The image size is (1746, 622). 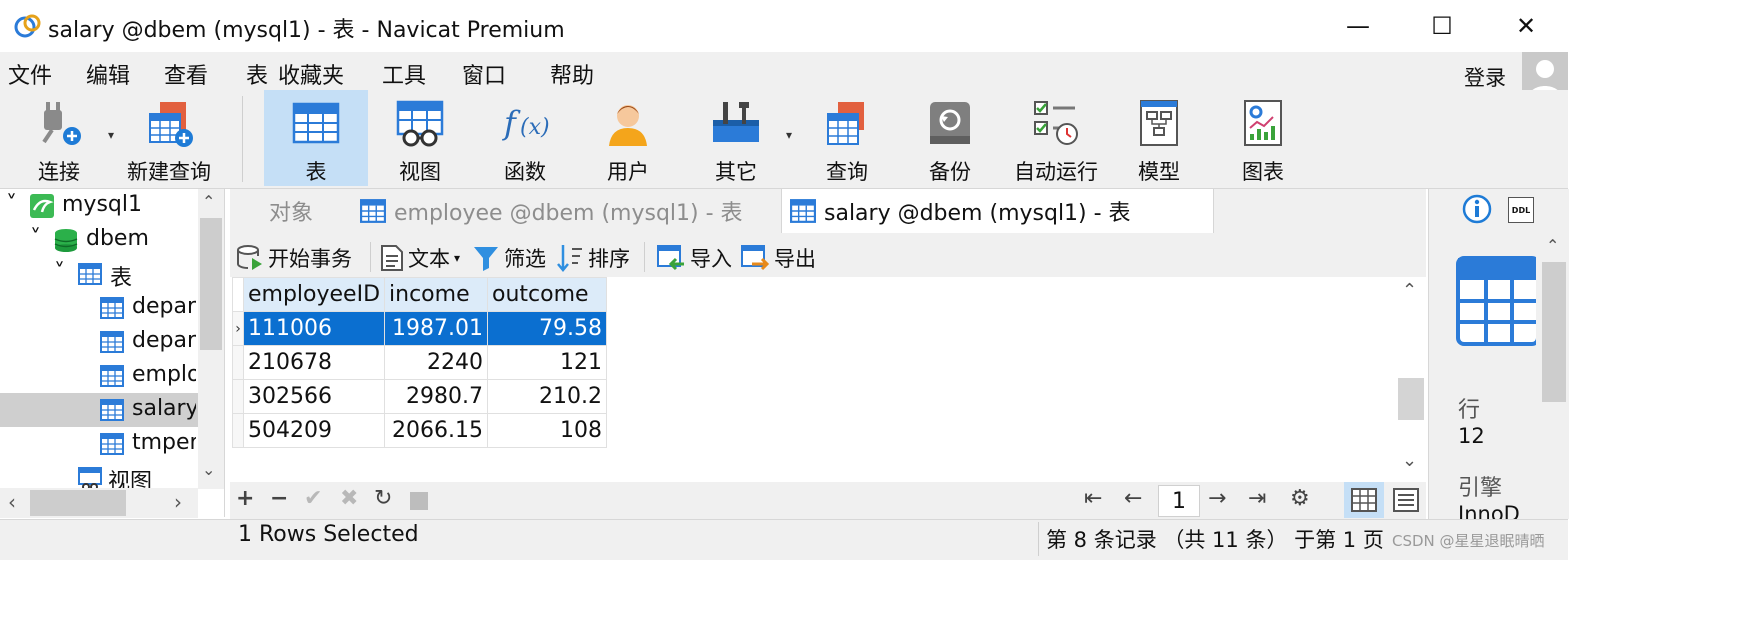 What do you see at coordinates (1552, 245) in the screenshot?
I see `info-scroll-up-arrow: ⌃` at bounding box center [1552, 245].